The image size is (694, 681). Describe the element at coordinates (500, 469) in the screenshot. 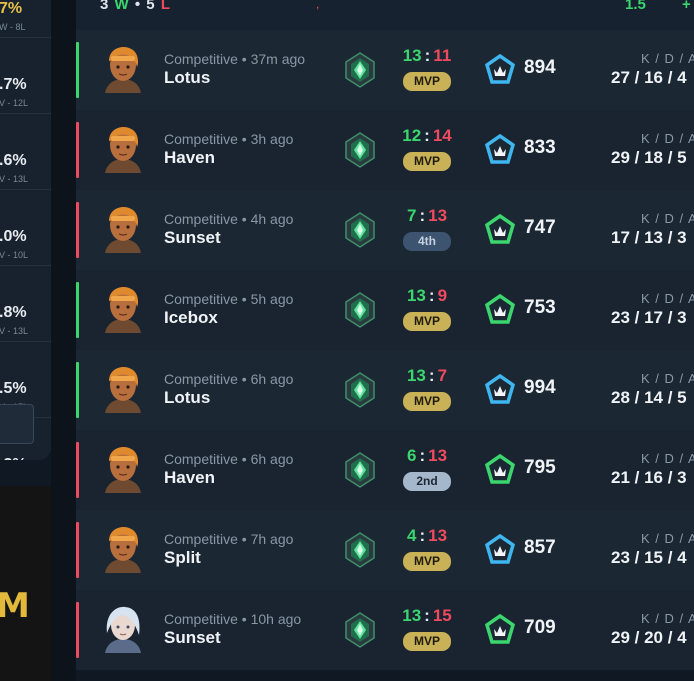

I see `green-ability-icon` at that location.